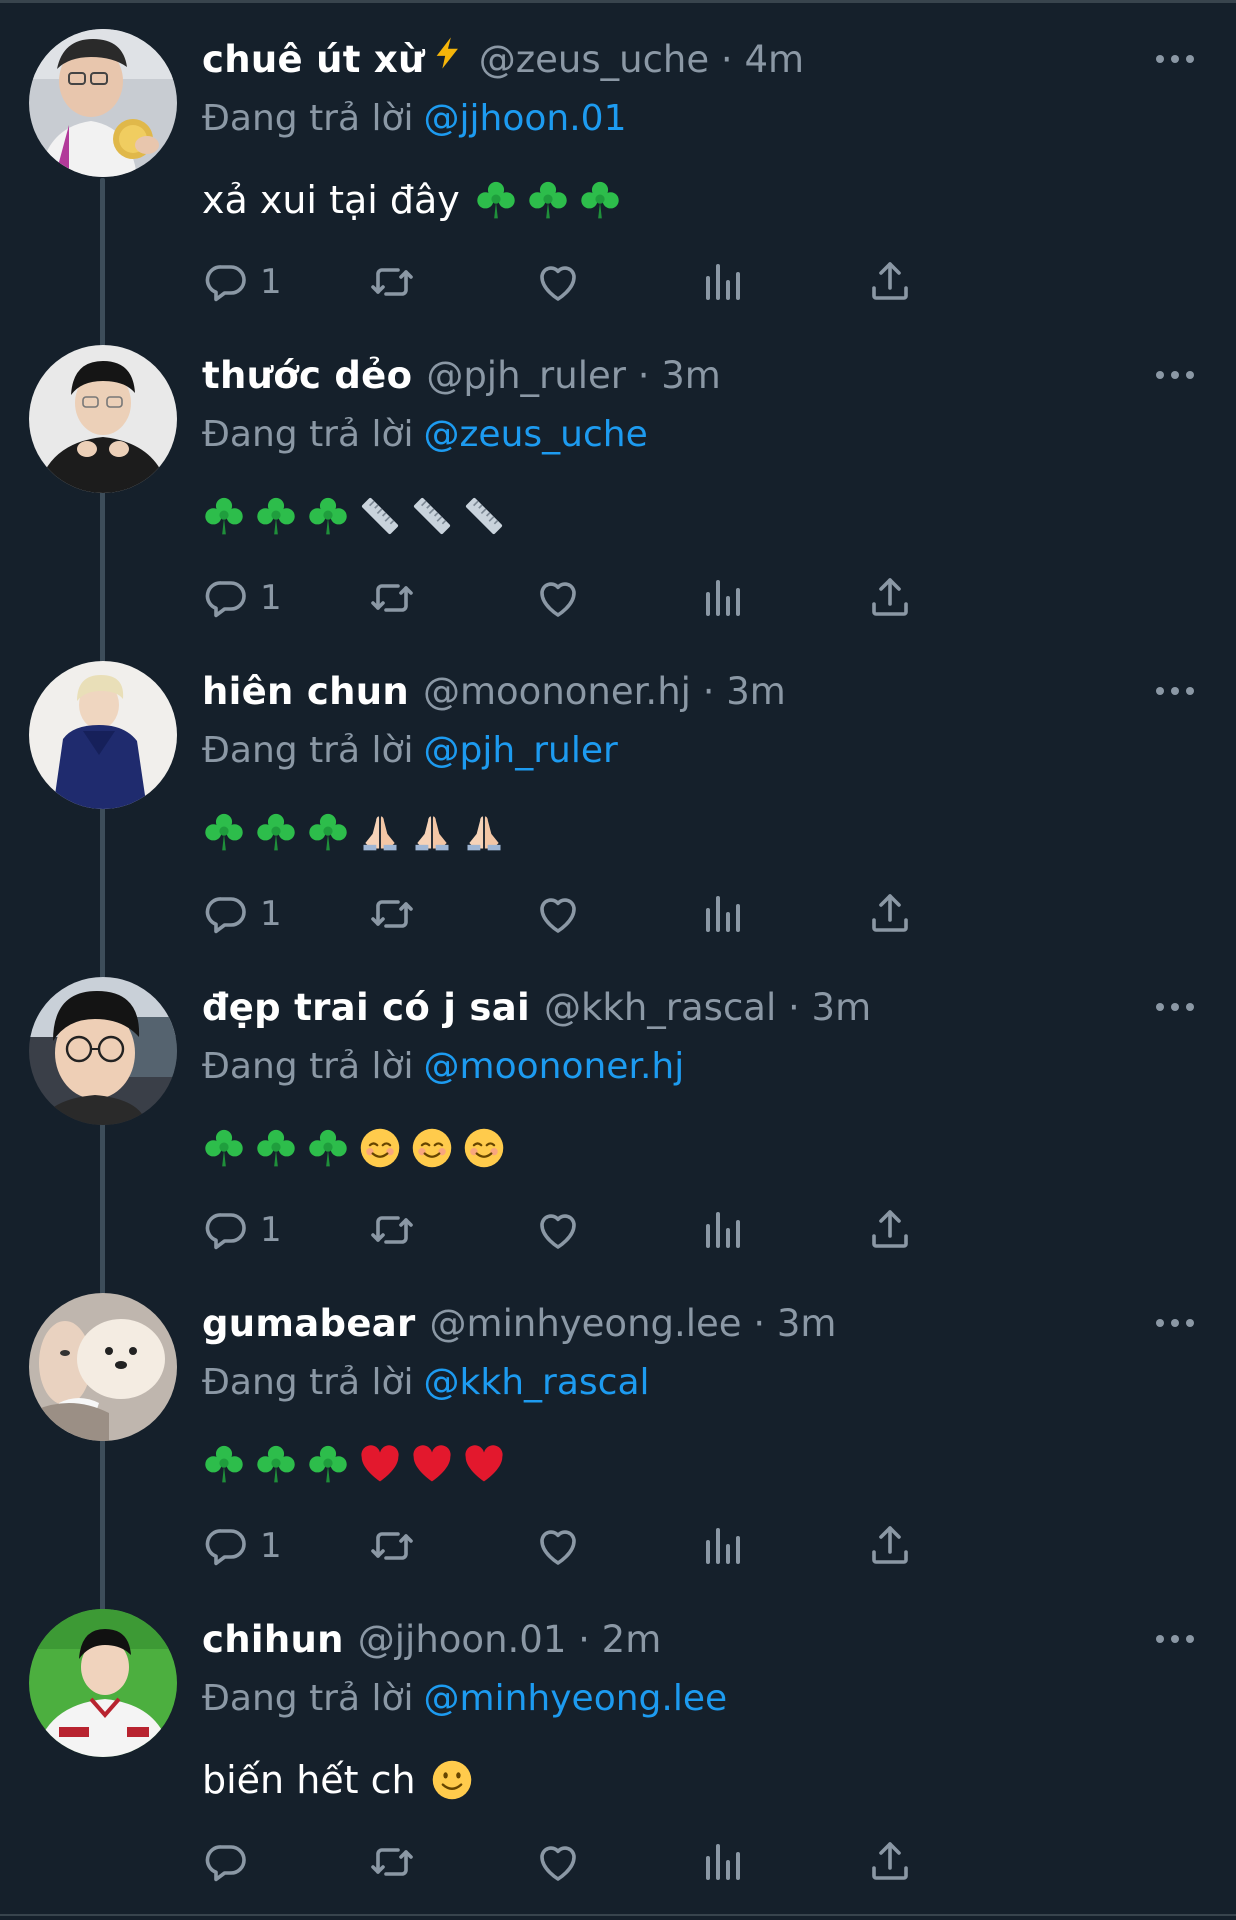 The height and width of the screenshot is (1920, 1236). I want to click on username-handle: @jjhoon.01, so click(462, 1639).